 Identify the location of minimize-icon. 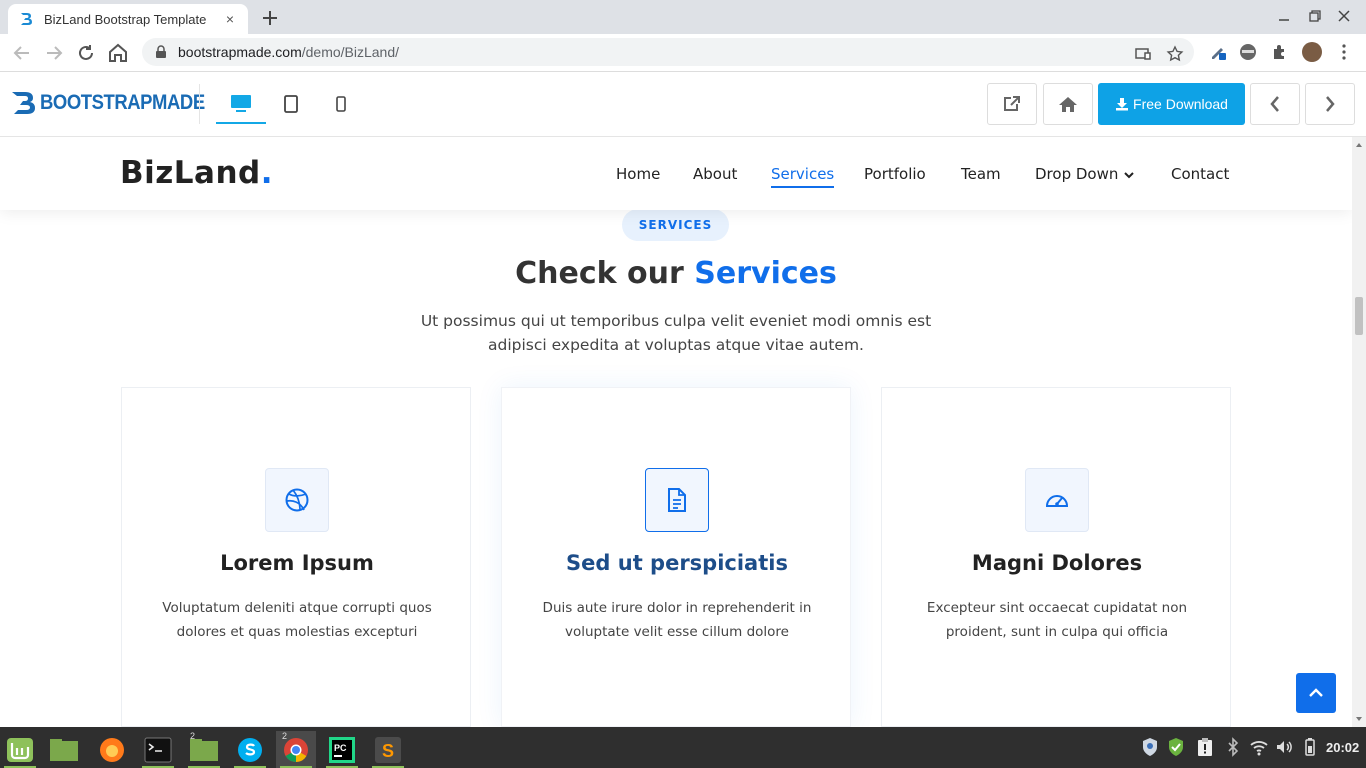
(1284, 16).